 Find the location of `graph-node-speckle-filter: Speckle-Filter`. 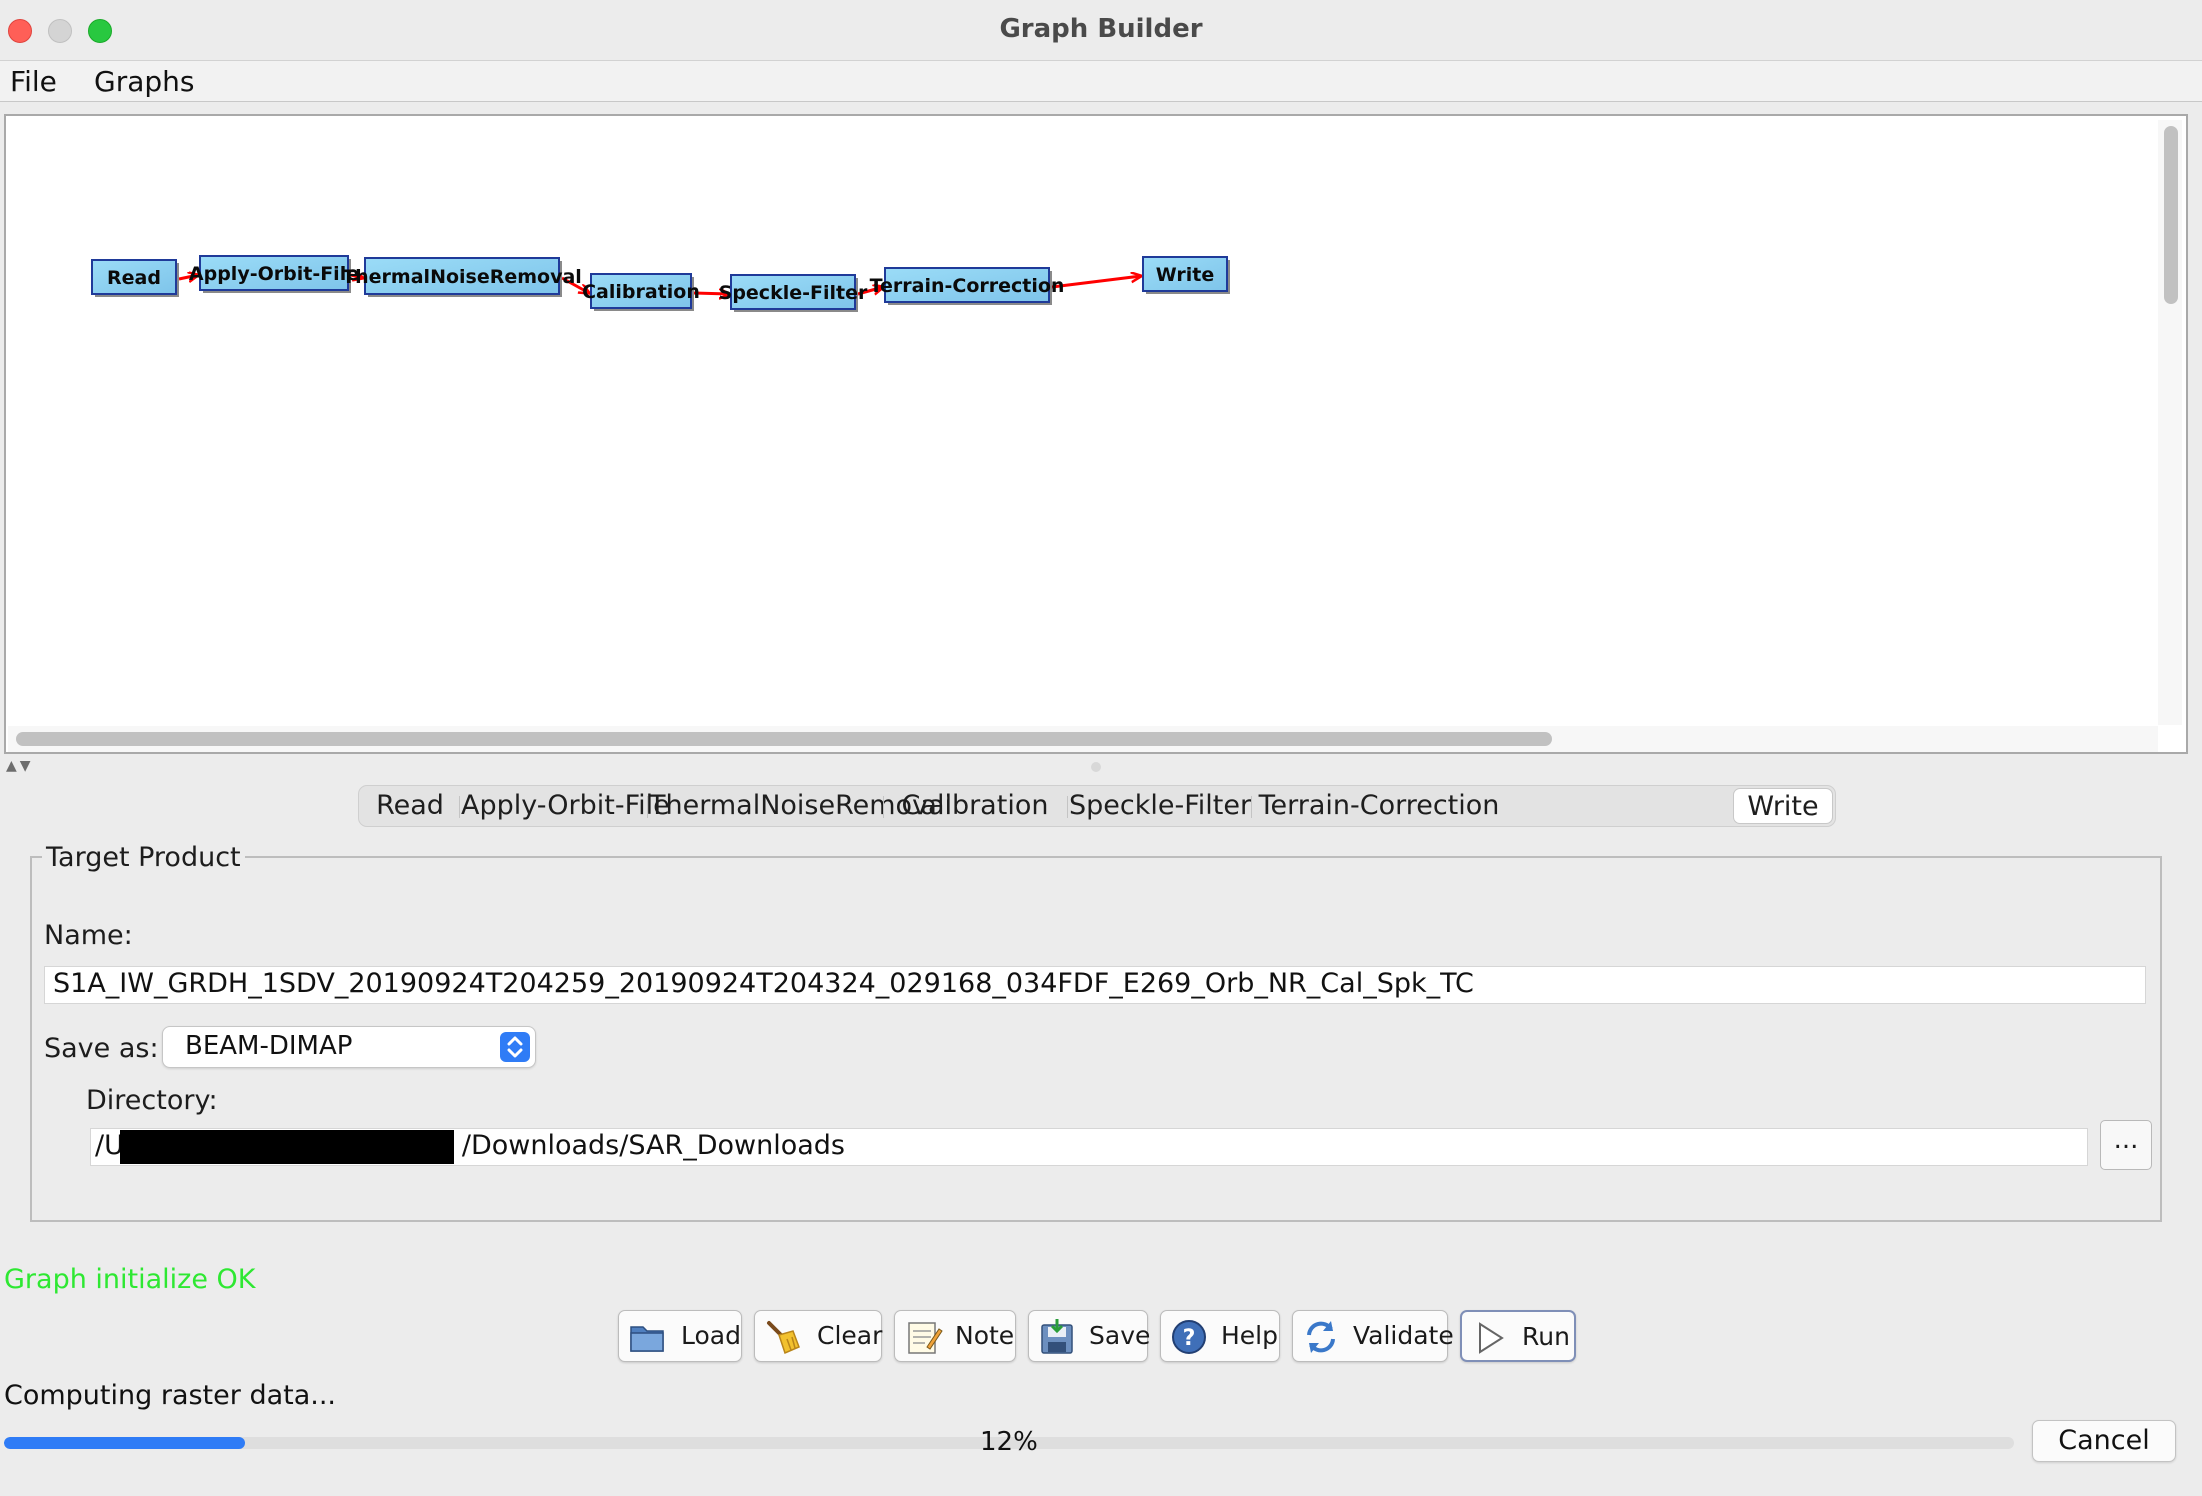

graph-node-speckle-filter: Speckle-Filter is located at coordinates (793, 293).